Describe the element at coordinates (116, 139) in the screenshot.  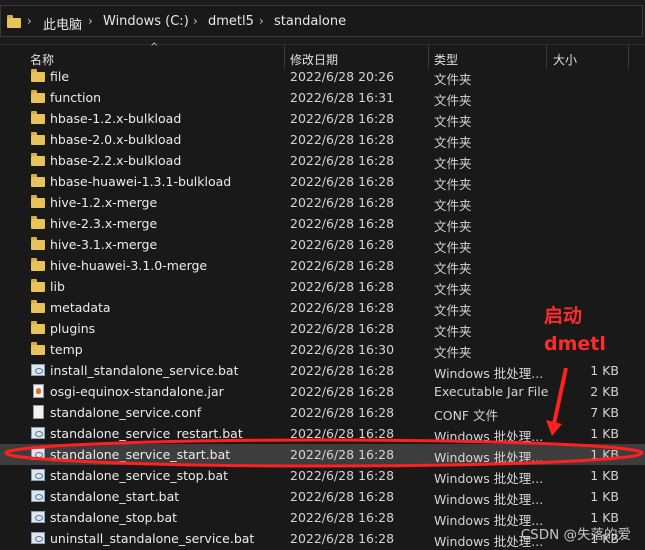
I see `file-name: hbase-2.0.x-bulkload` at that location.